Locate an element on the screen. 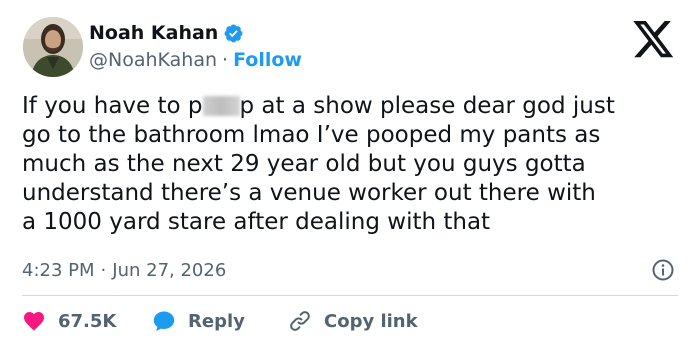 The width and height of the screenshot is (700, 348). info-icon is located at coordinates (663, 270).